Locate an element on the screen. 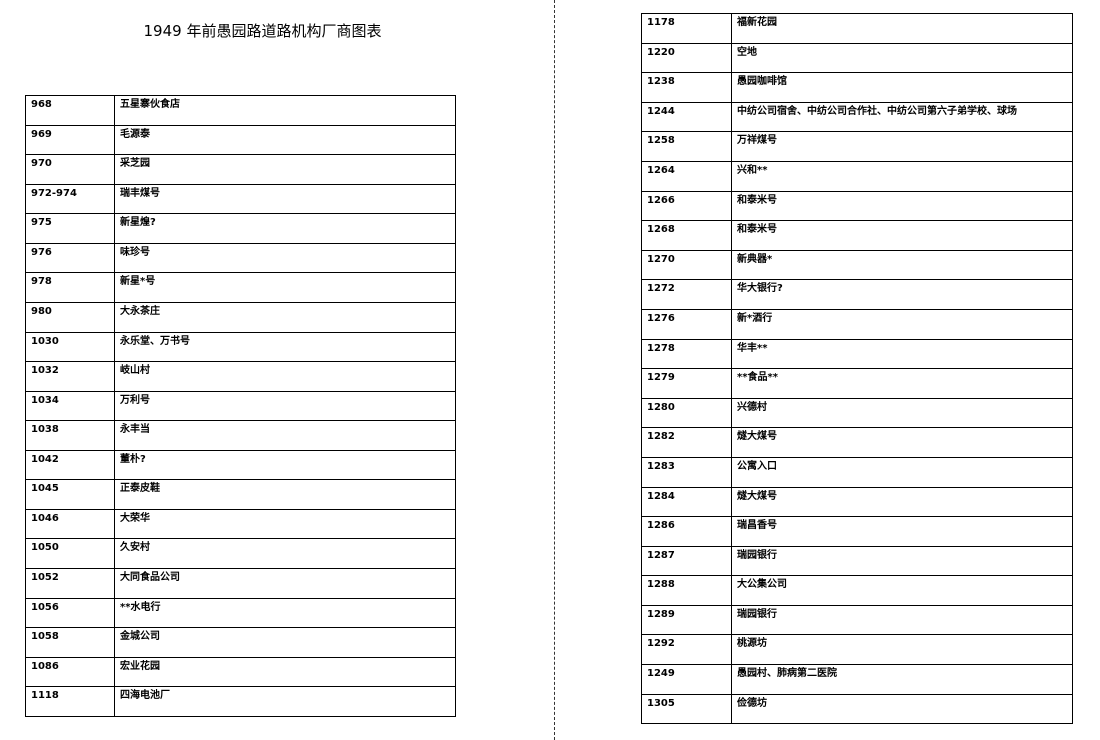 This screenshot has width=1100, height=740. table-row: 969 毛源泰 is located at coordinates (240, 140).